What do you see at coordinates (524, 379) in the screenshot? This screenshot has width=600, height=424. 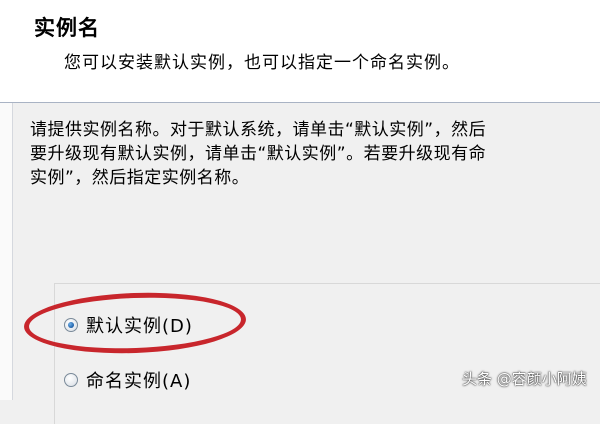 I see `watermark: 头条 @容颜小阿姨` at bounding box center [524, 379].